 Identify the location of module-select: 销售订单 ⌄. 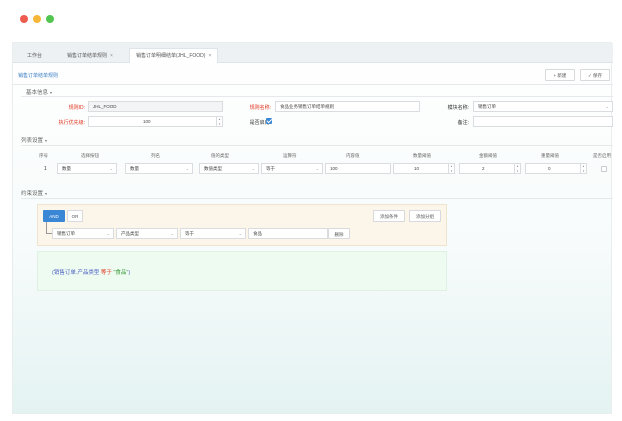
(543, 106).